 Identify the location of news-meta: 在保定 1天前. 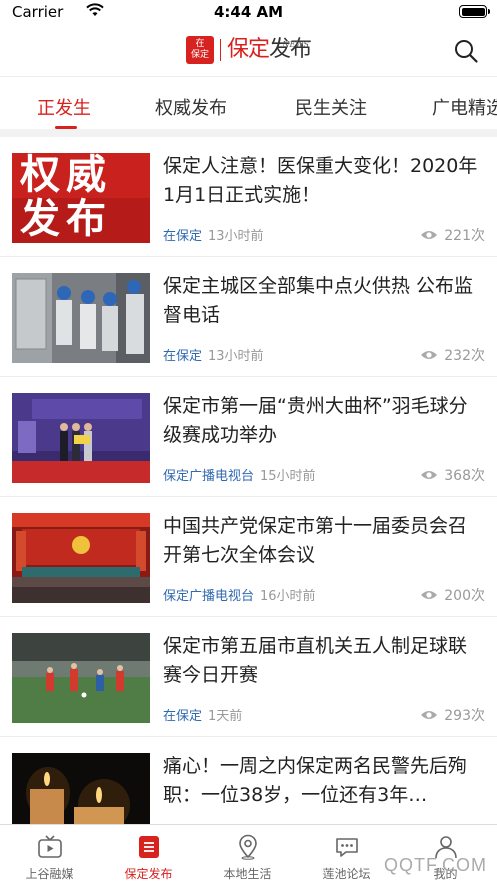
(202, 714).